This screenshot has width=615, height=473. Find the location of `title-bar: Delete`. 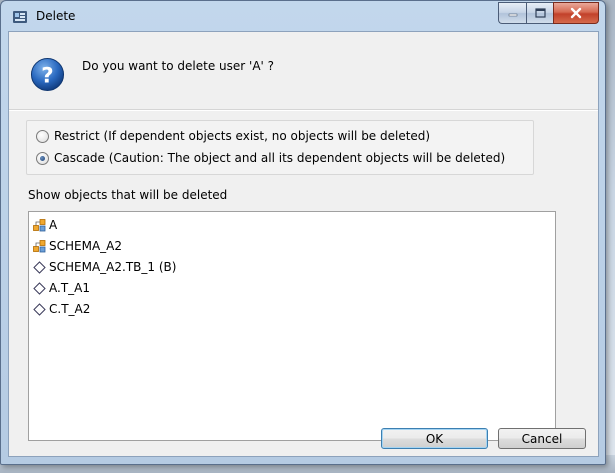

title-bar: Delete is located at coordinates (303, 16).